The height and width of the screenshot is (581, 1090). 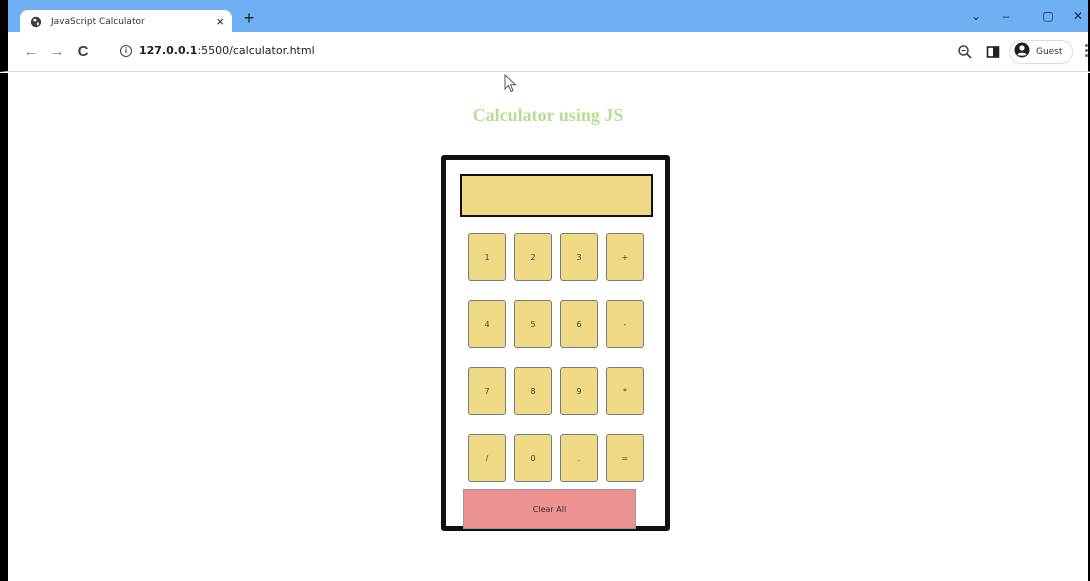 I want to click on globe-icon, so click(x=36, y=21).